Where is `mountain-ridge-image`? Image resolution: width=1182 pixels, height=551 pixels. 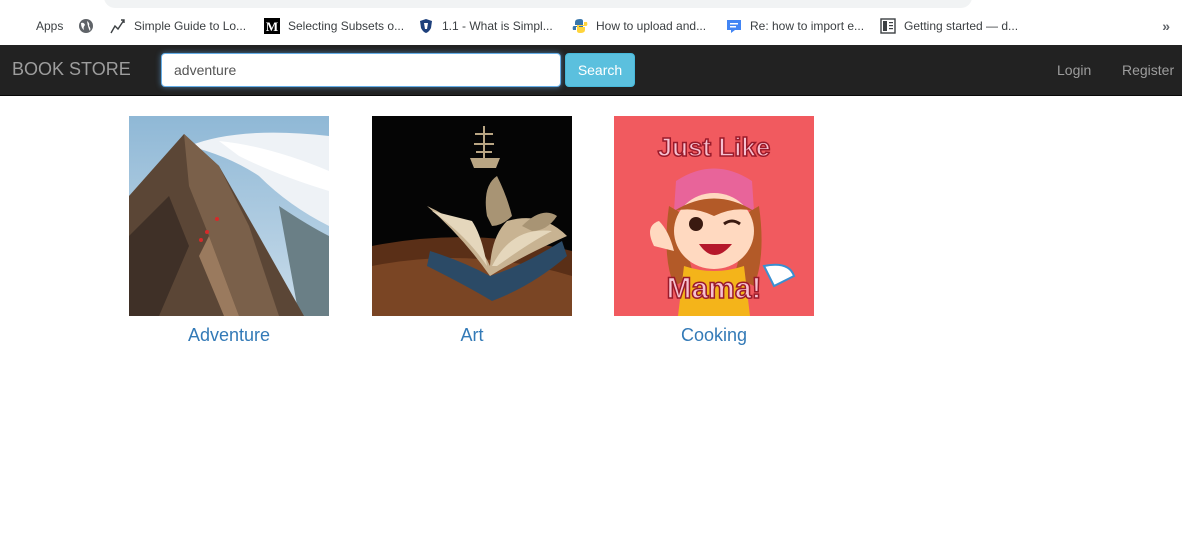 mountain-ridge-image is located at coordinates (229, 216).